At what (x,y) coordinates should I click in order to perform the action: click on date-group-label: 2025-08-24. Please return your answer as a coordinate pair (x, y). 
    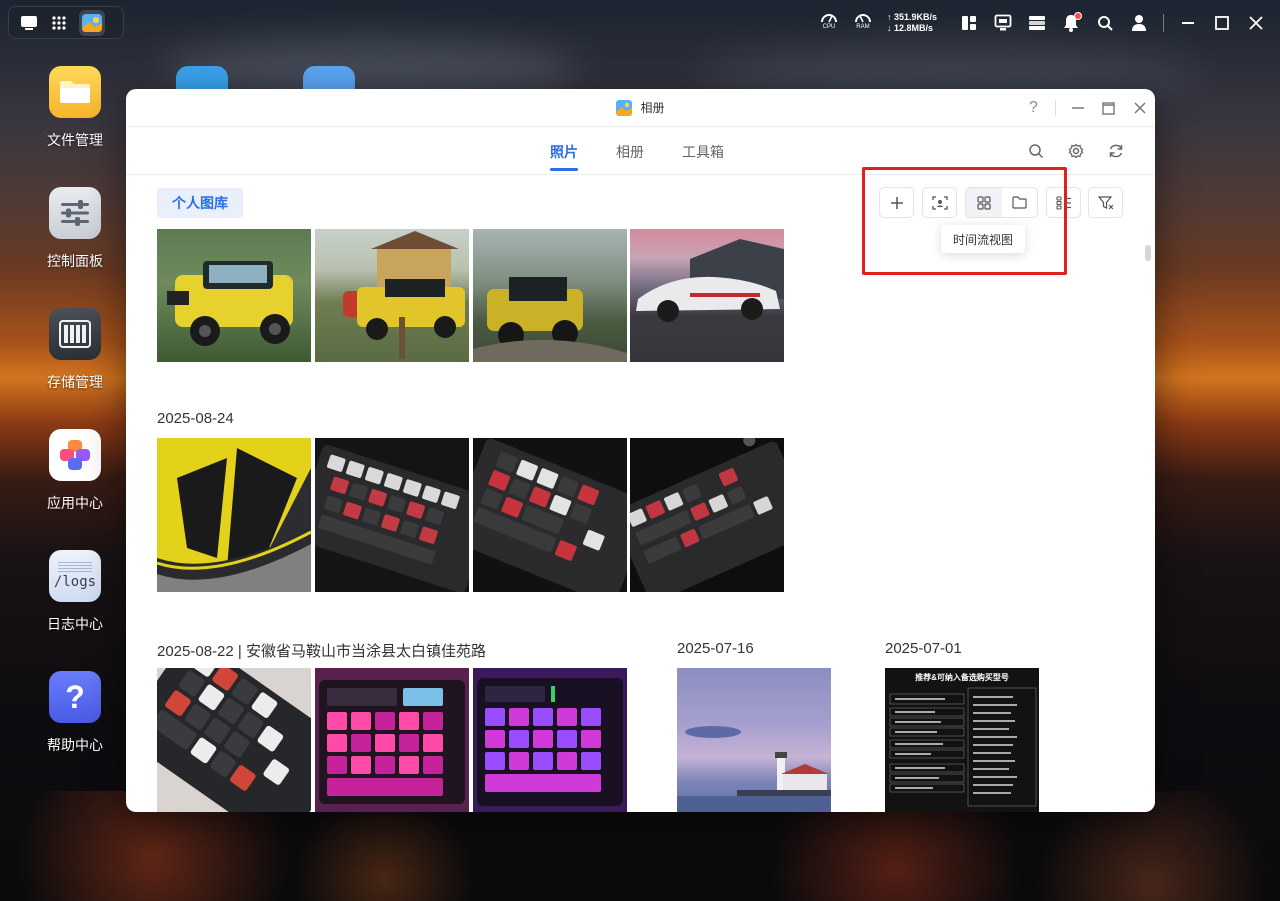
    Looking at the image, I should click on (195, 418).